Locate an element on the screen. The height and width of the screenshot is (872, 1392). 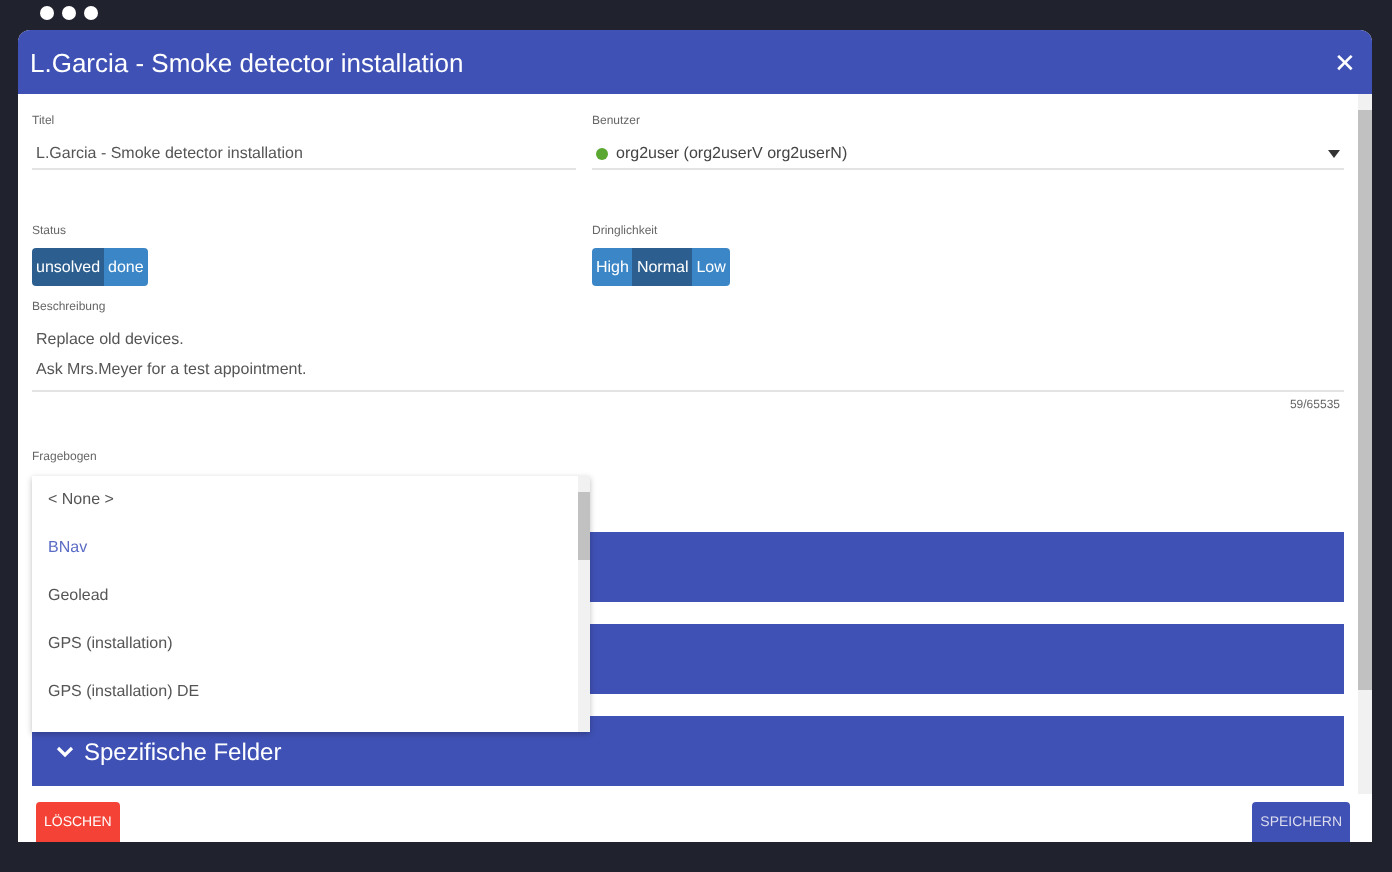
close-button: ✕ is located at coordinates (1345, 62).